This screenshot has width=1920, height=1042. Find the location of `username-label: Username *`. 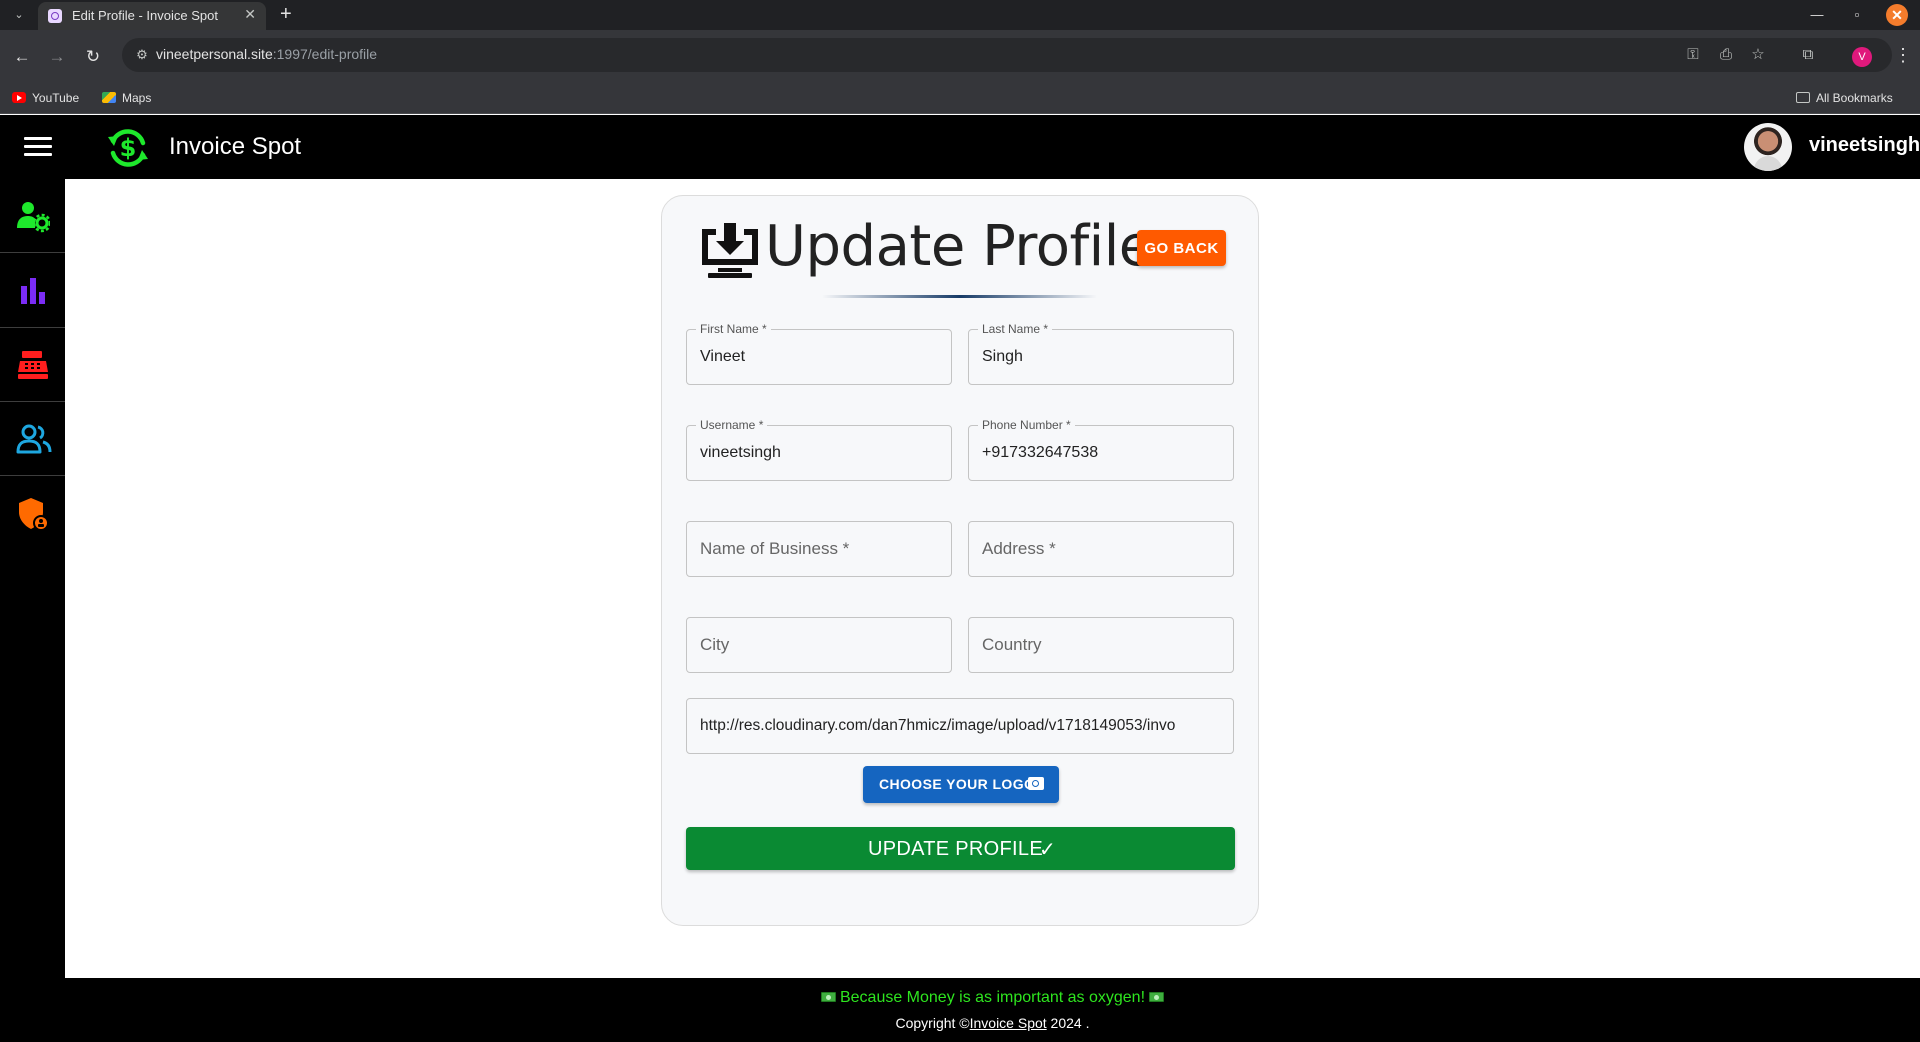

username-label: Username * is located at coordinates (732, 425).